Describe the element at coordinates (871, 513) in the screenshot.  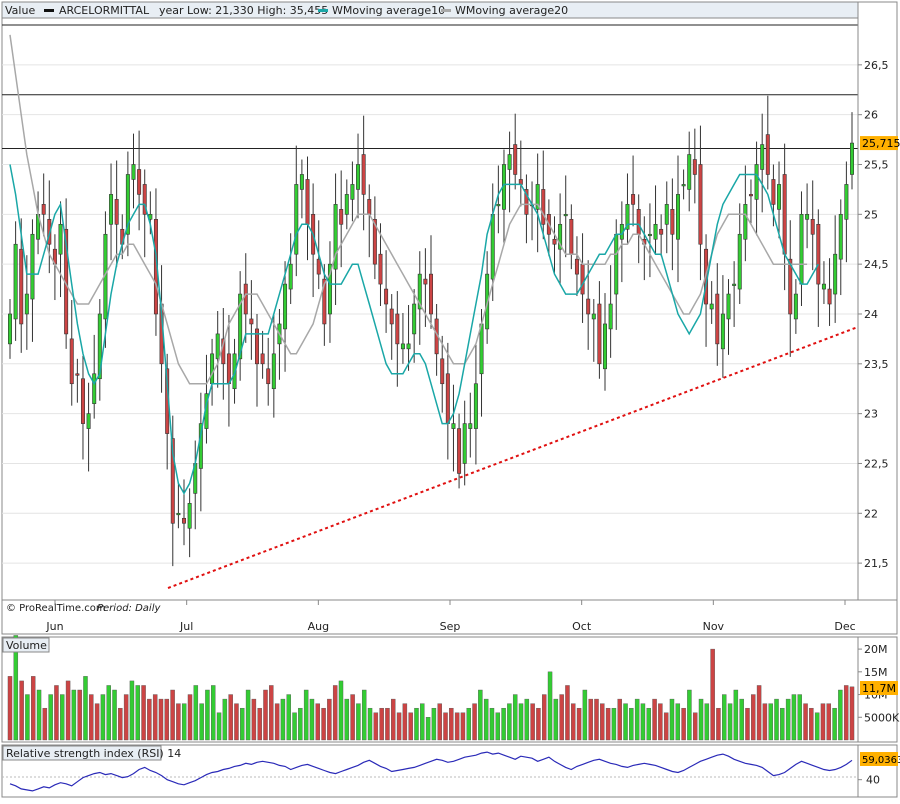
I see `price-tick-label: 22` at that location.